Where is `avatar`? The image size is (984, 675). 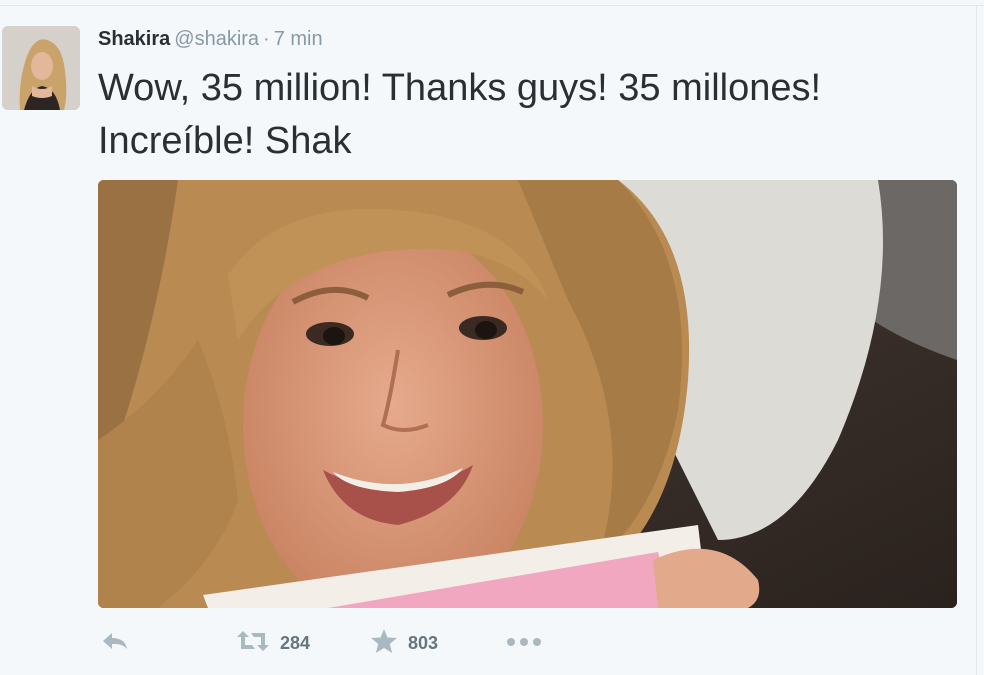 avatar is located at coordinates (41, 68).